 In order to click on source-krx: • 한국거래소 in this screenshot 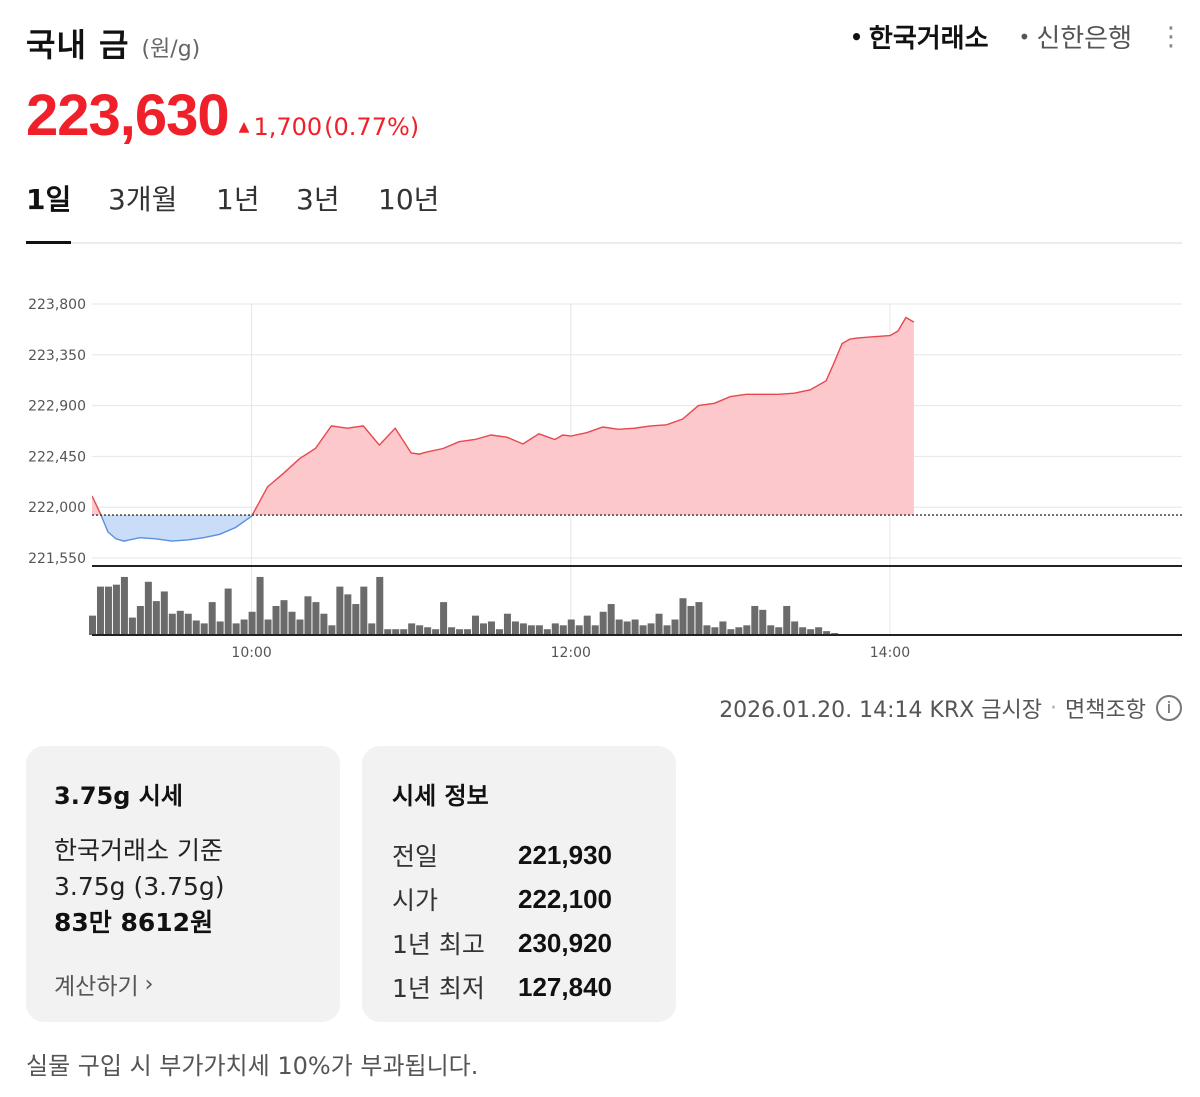, I will do `click(919, 36)`.